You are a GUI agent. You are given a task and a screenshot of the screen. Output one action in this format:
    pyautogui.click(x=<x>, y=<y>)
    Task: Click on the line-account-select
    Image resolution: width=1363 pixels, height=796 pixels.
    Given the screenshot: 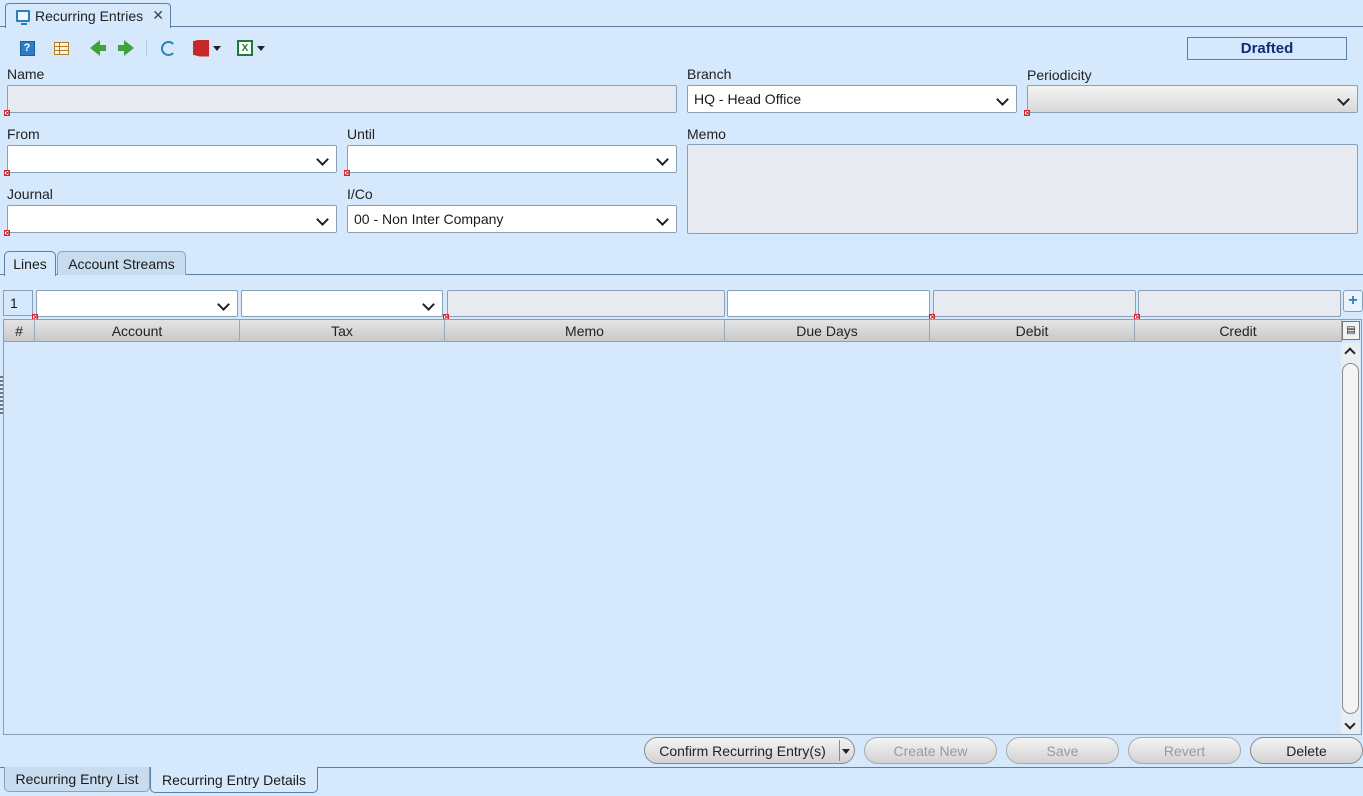 What is the action you would take?
    pyautogui.click(x=137, y=303)
    